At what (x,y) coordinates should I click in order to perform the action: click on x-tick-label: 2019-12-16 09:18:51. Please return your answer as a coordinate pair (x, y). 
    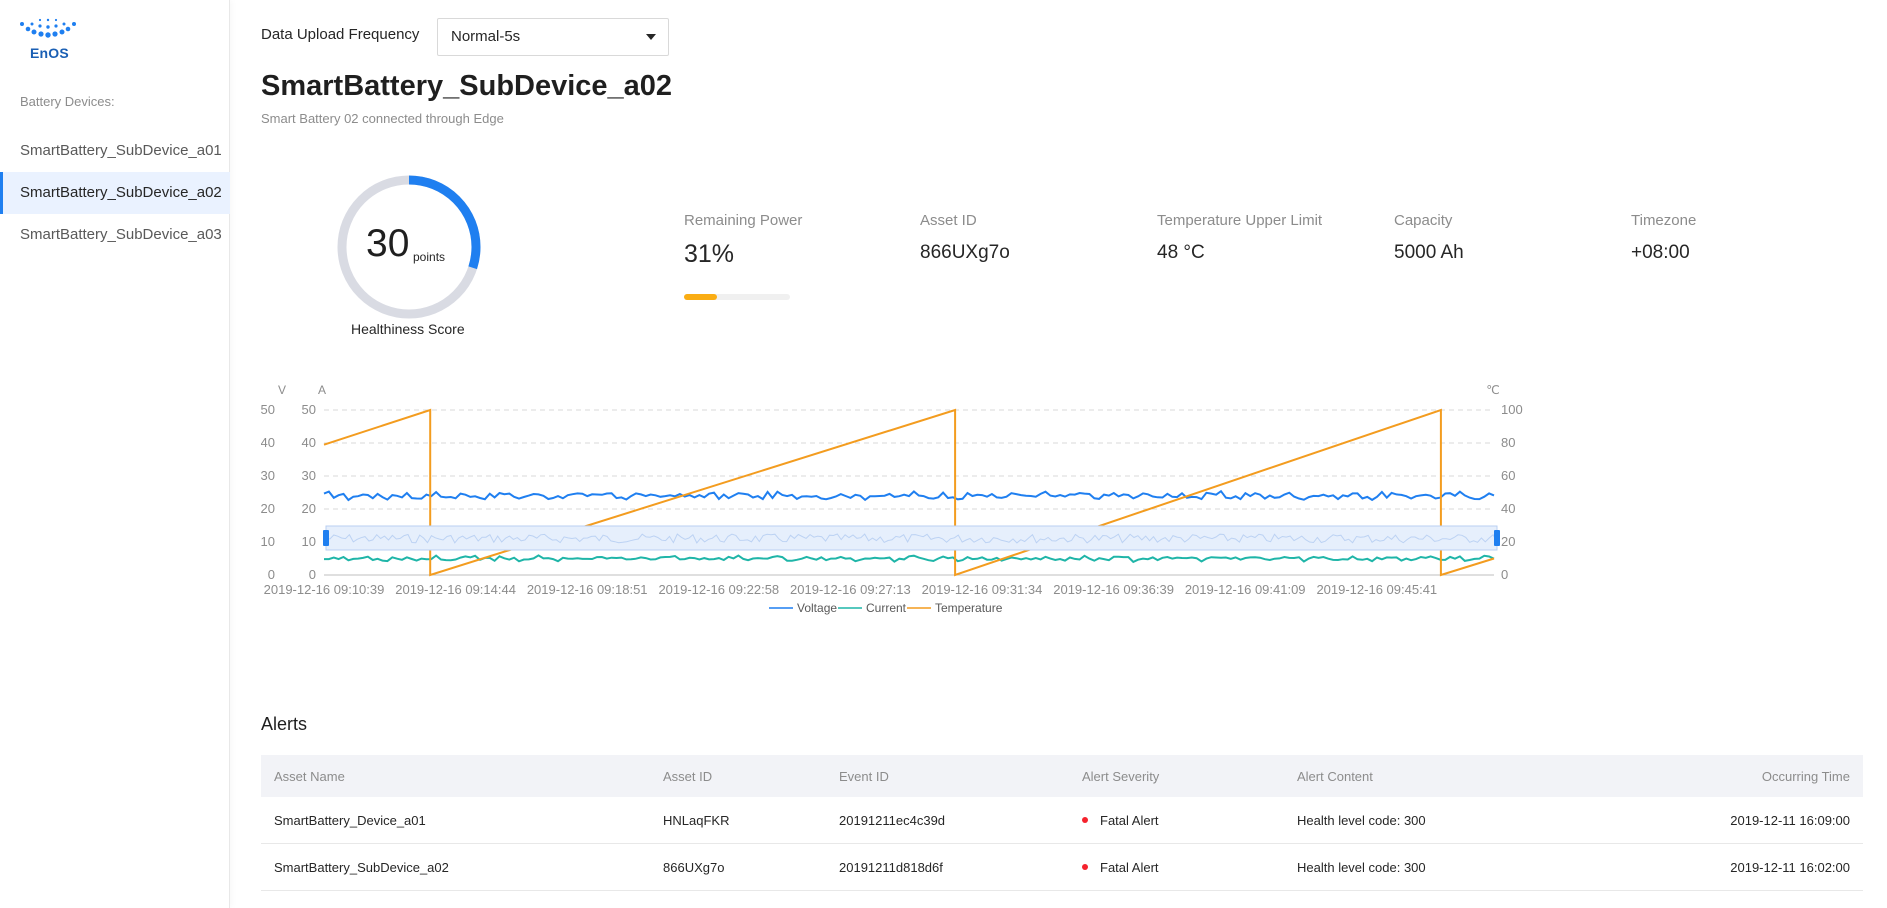
    Looking at the image, I should click on (587, 589).